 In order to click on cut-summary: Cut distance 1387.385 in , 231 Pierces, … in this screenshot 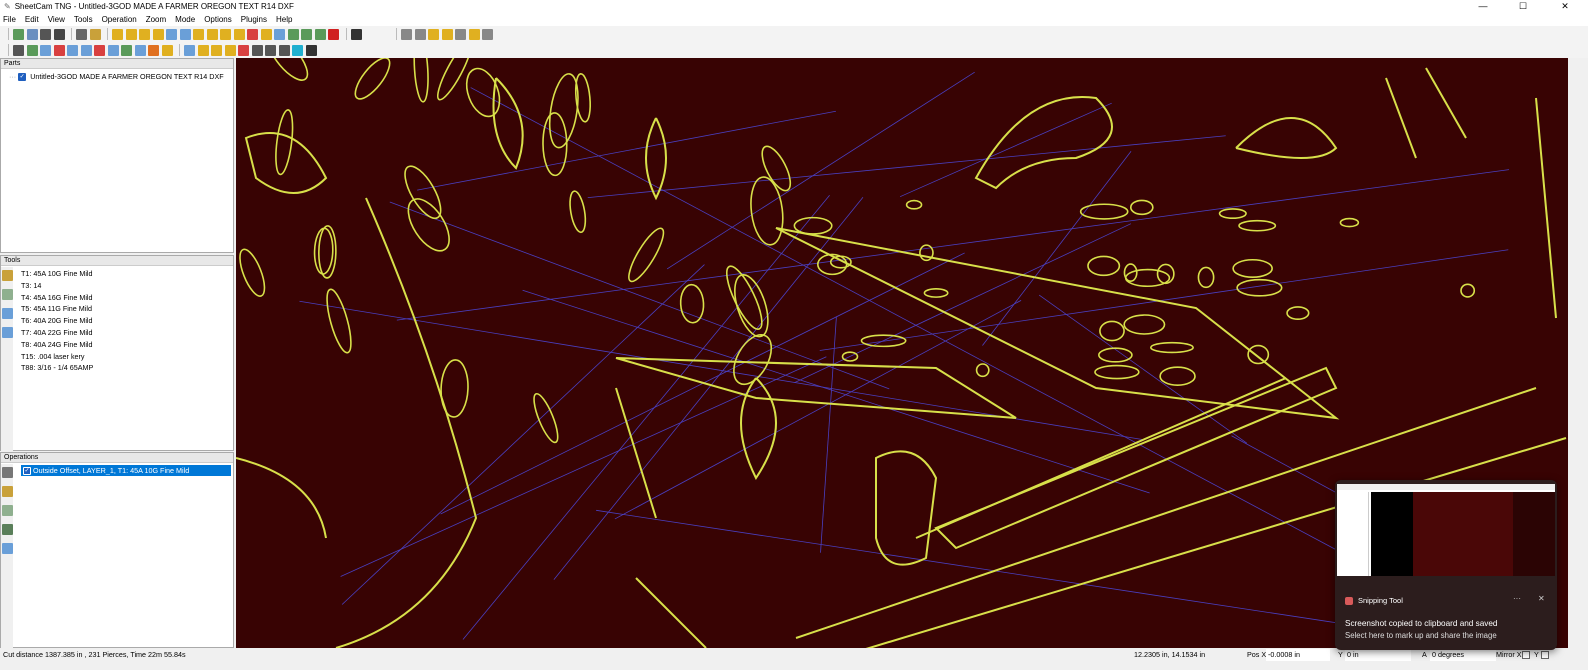, I will do `click(94, 654)`.